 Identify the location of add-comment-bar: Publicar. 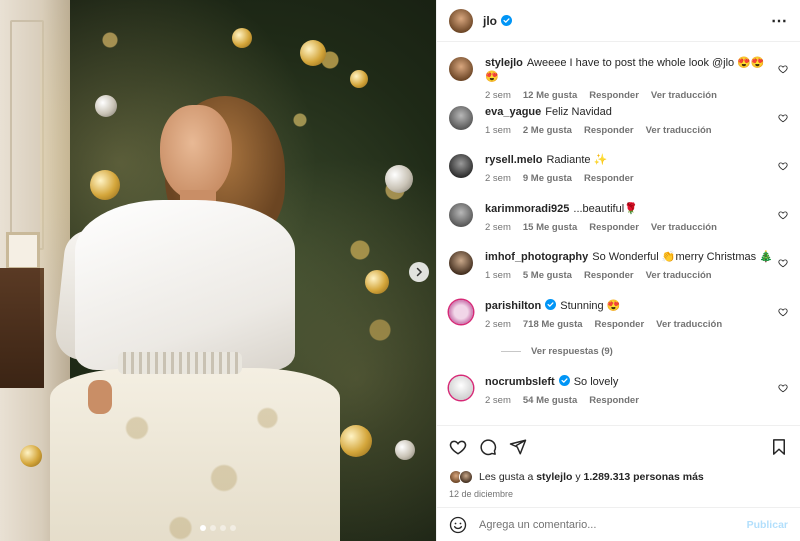
(618, 524).